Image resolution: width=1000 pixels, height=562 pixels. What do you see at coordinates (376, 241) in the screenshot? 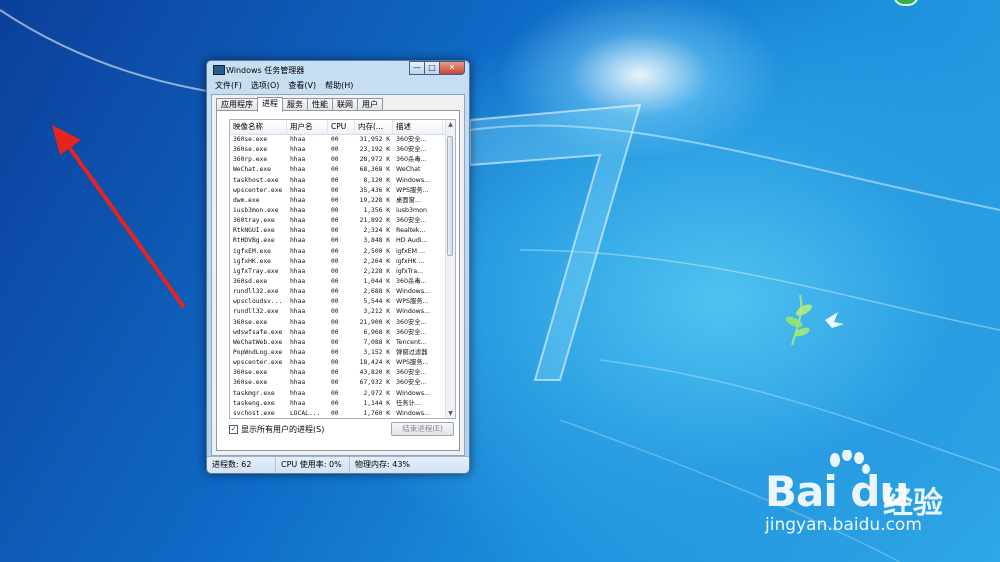
I see `cell-memory: 3,848 K` at bounding box center [376, 241].